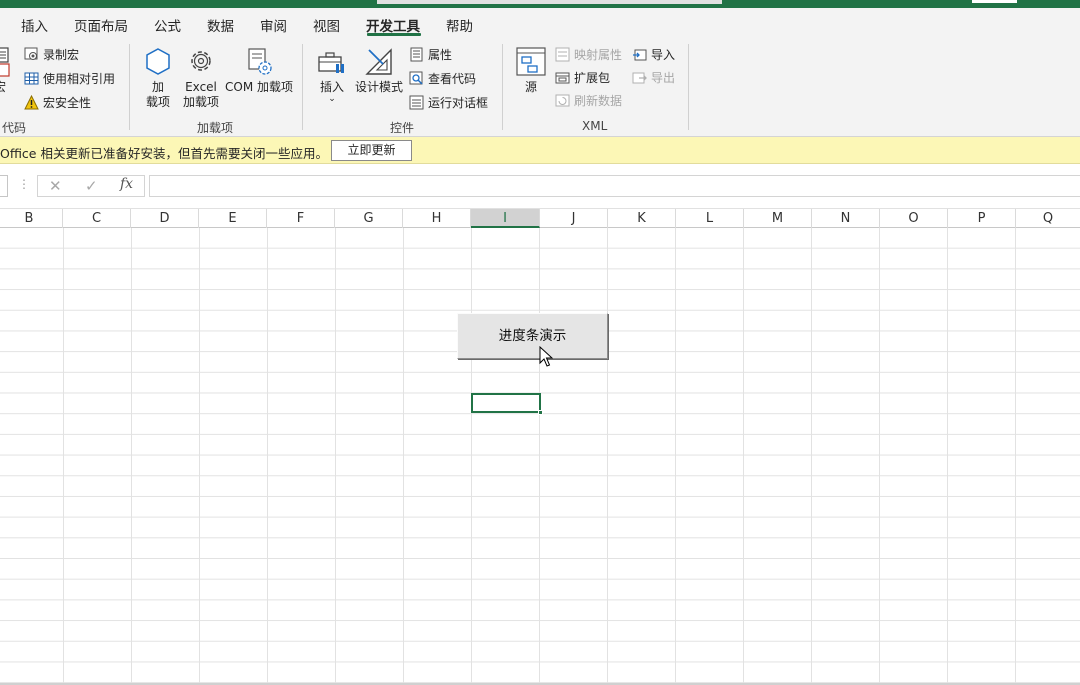 The image size is (1080, 685). I want to click on xml-export-label: 导出, so click(663, 78).